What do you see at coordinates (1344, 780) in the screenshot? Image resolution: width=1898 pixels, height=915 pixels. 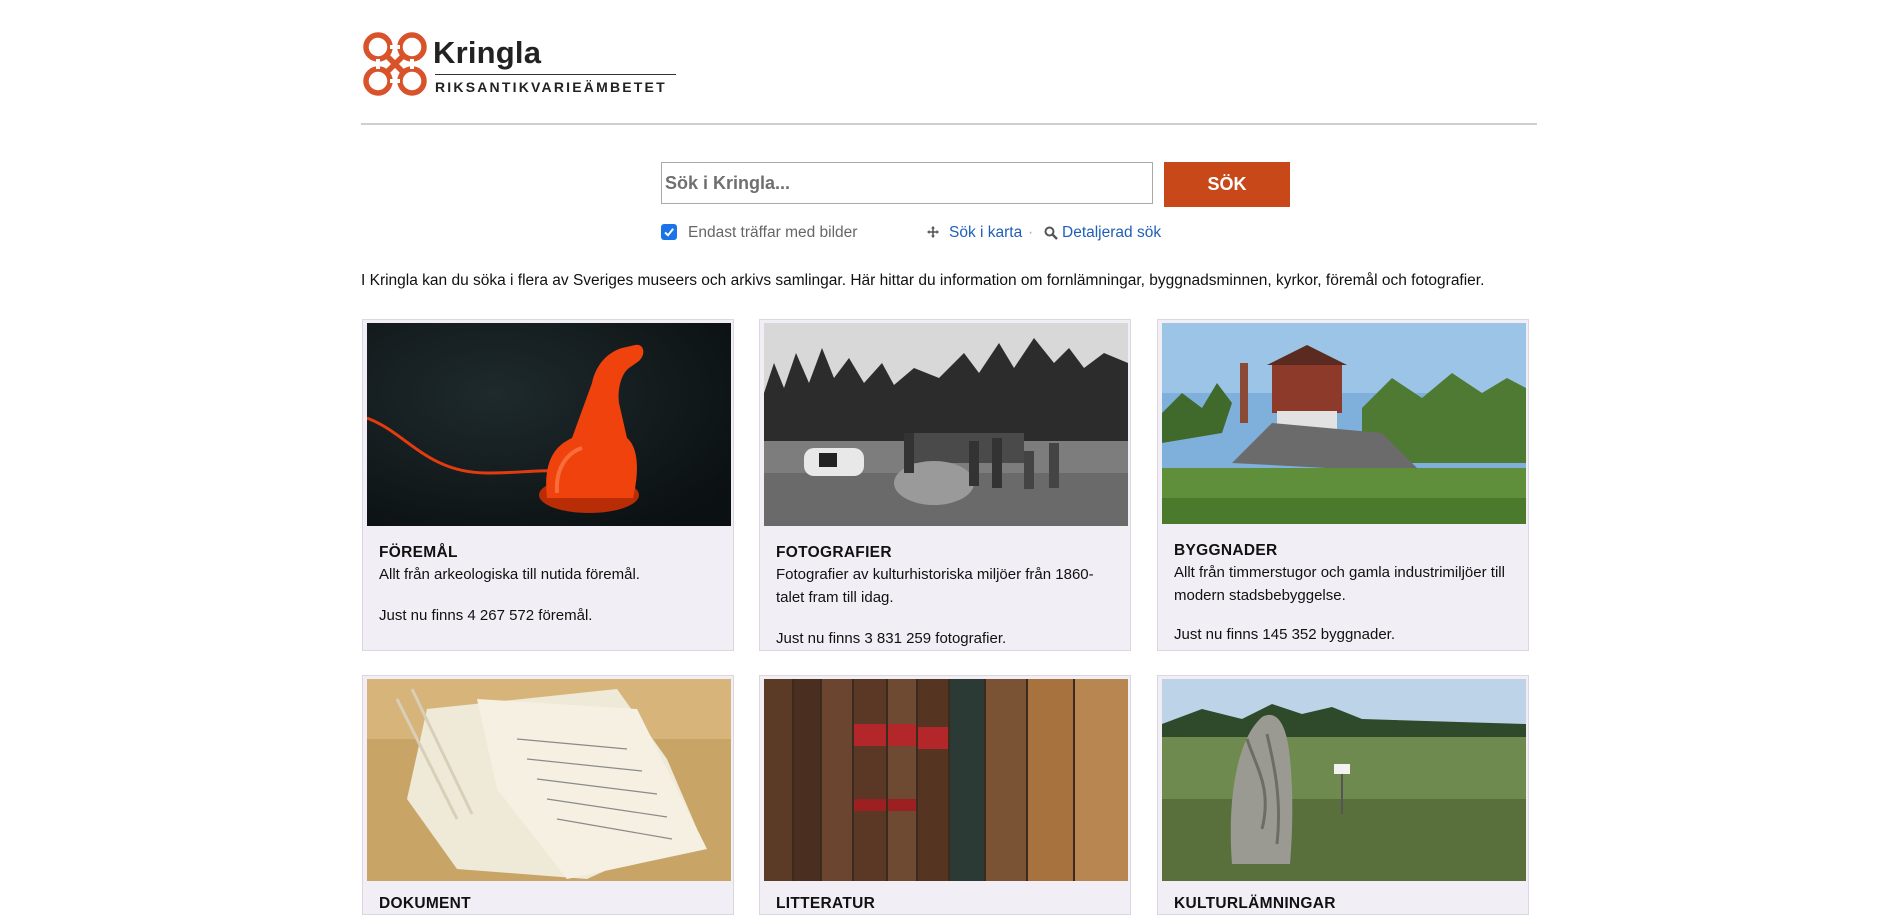 I see `runestone-photo` at bounding box center [1344, 780].